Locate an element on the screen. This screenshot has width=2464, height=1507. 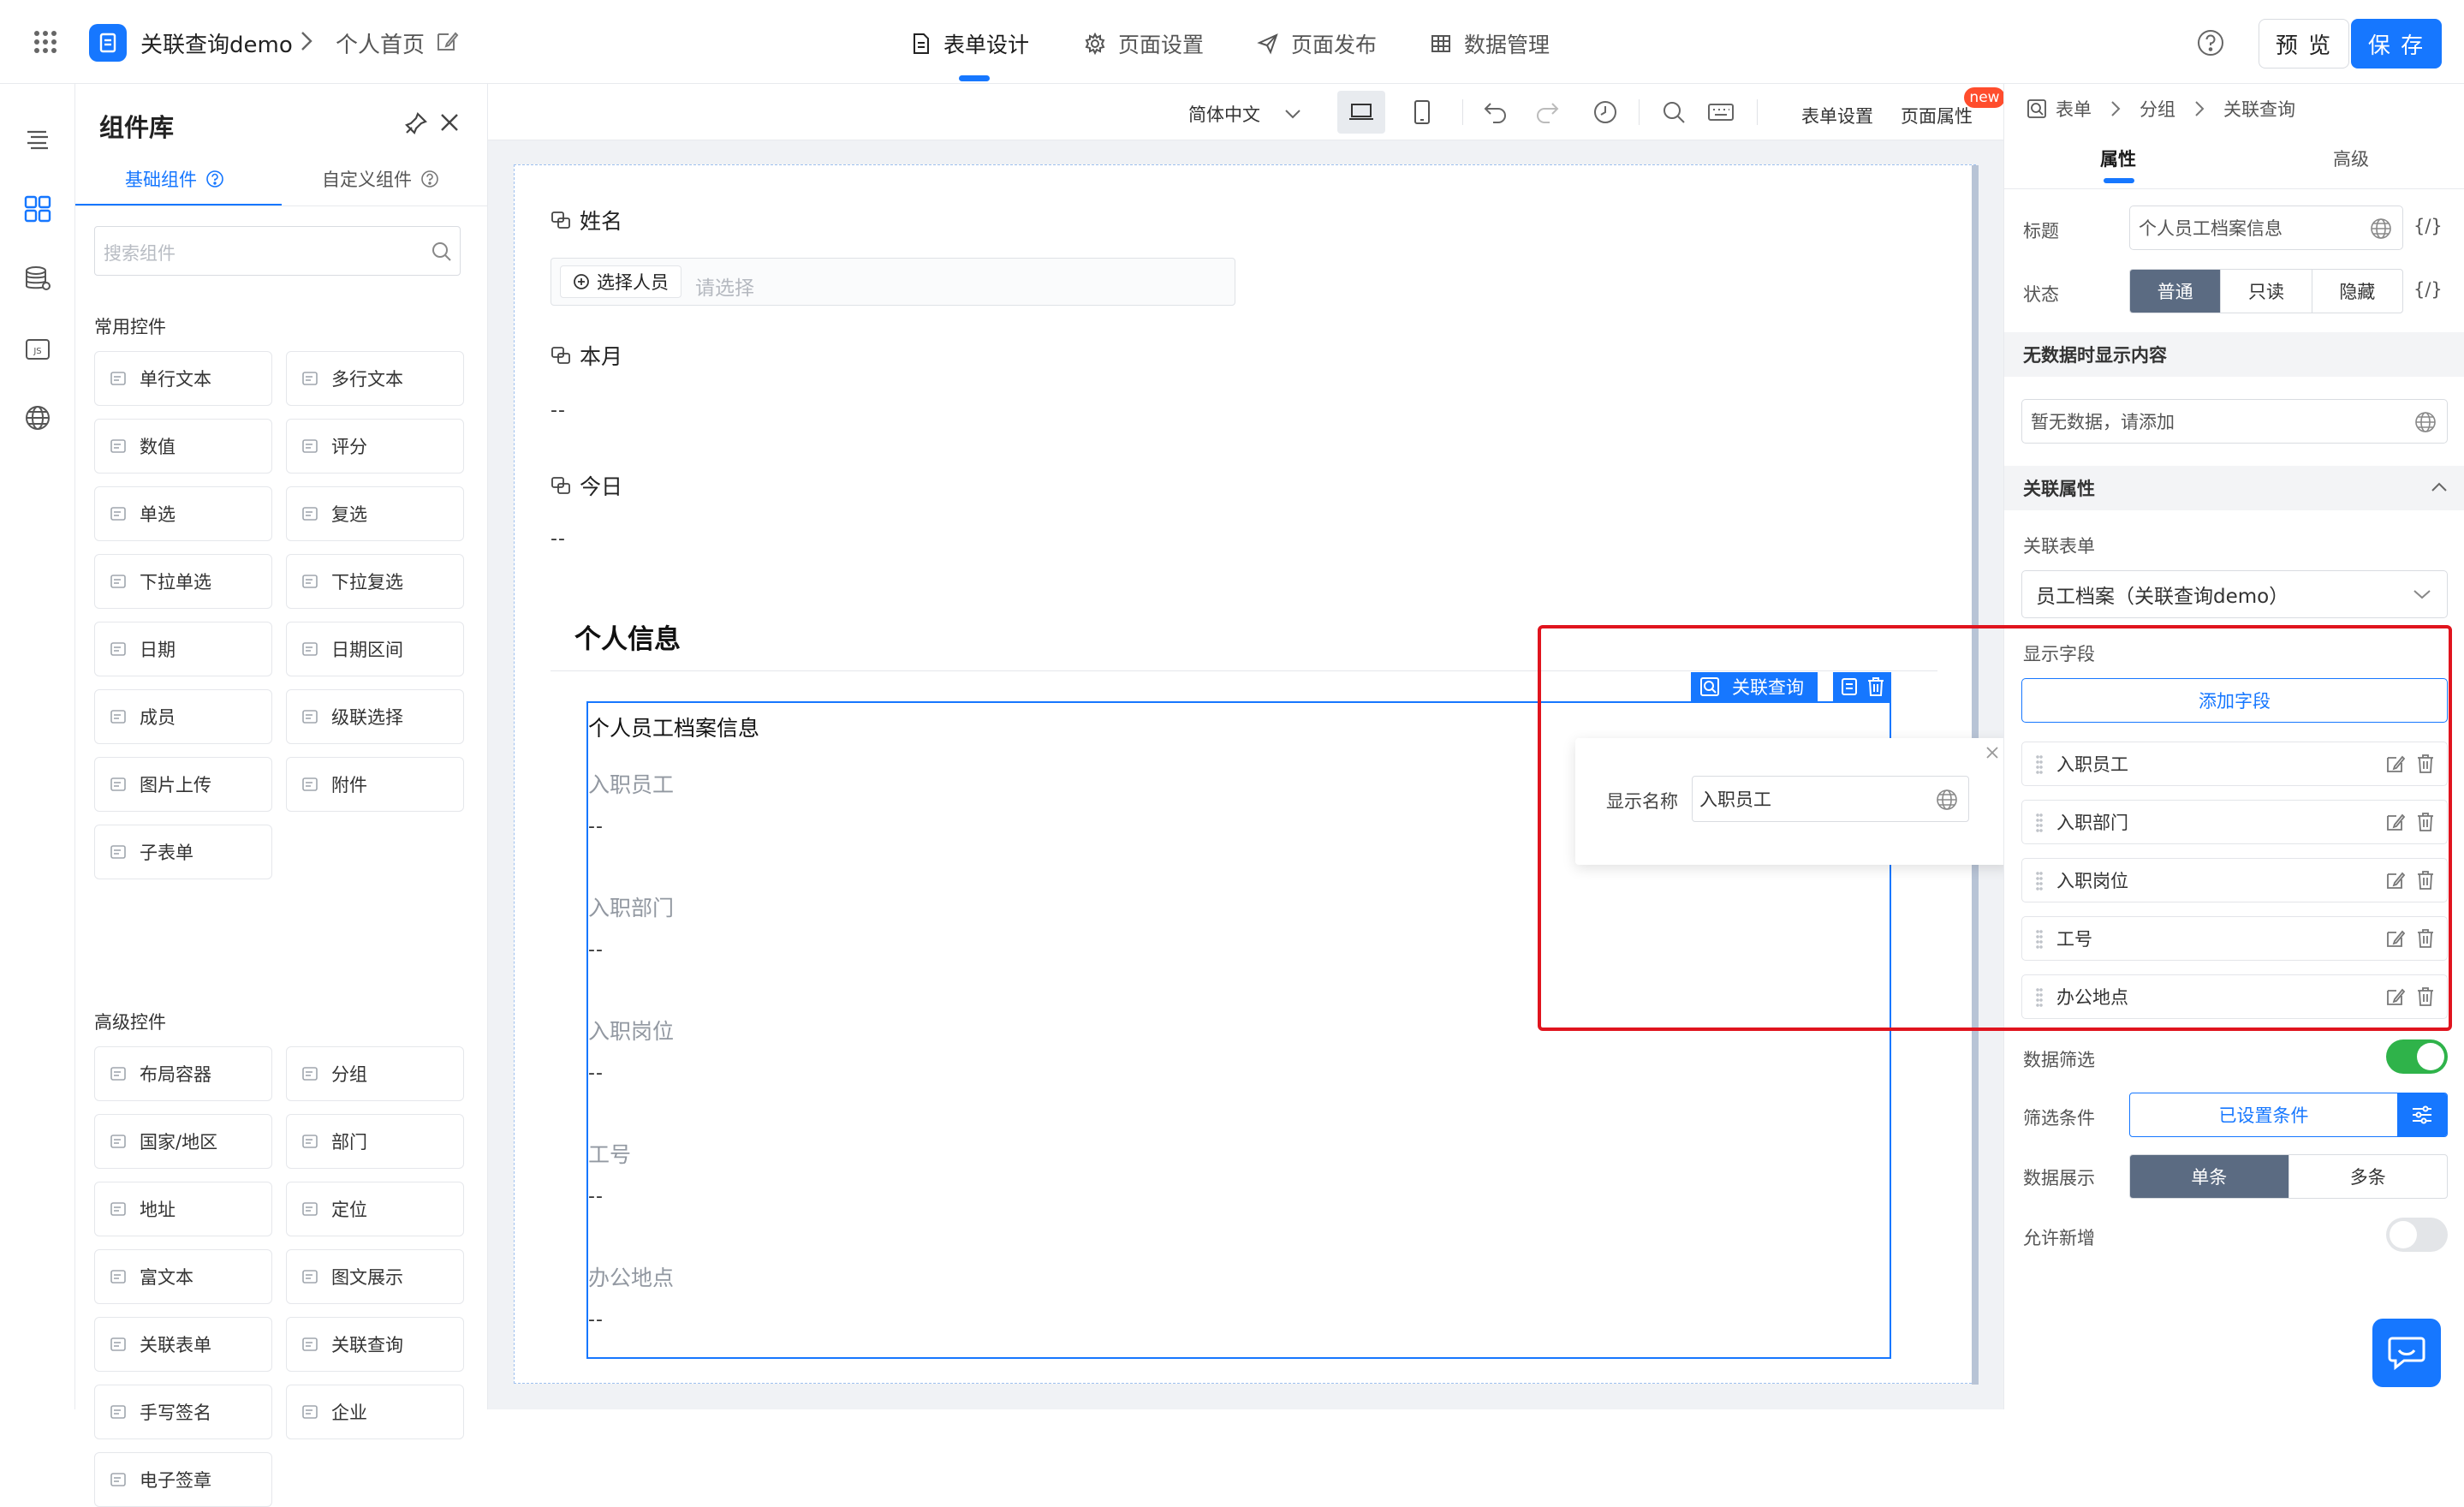
component-group: 分组 is located at coordinates (375, 1073).